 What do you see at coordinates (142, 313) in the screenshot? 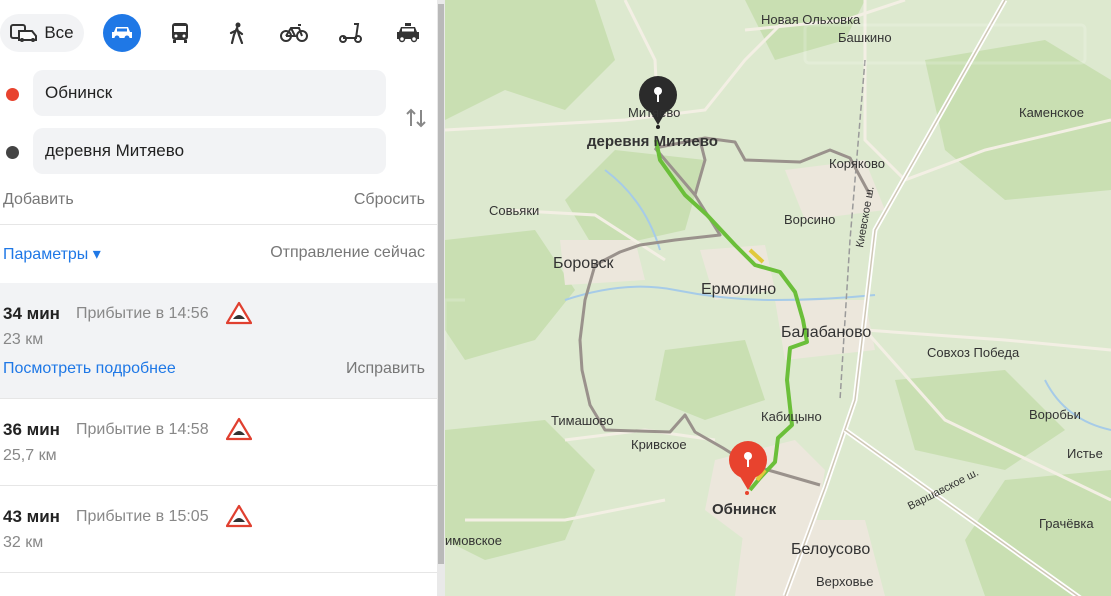
I see `route-arrival: Прибытие в 14:56` at bounding box center [142, 313].